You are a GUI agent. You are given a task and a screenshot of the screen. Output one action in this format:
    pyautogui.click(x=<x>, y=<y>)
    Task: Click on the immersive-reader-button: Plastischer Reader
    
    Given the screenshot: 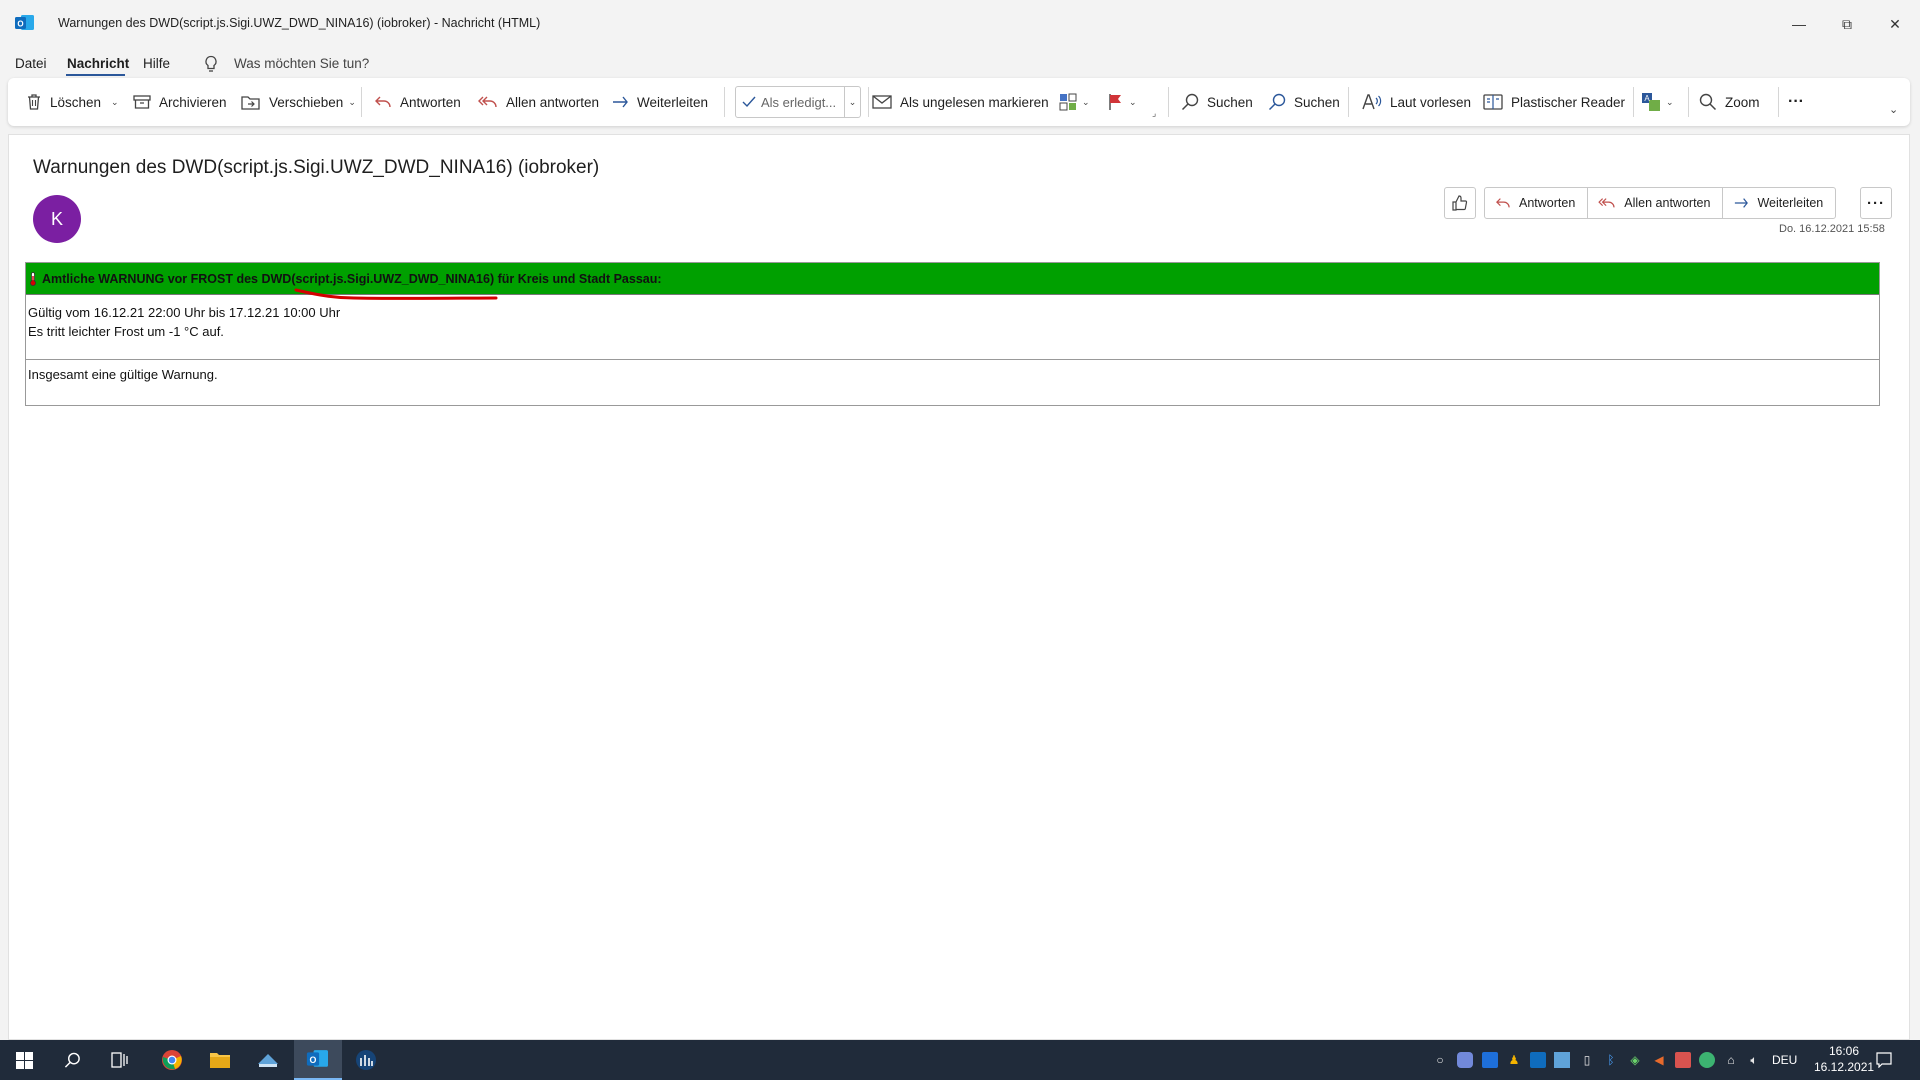 What is the action you would take?
    pyautogui.click(x=1554, y=102)
    